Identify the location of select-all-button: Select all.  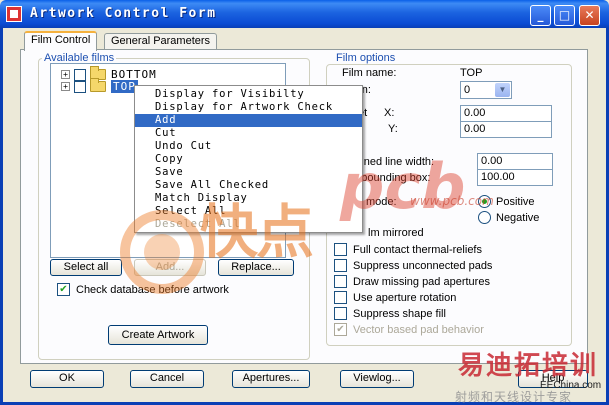
(86, 267).